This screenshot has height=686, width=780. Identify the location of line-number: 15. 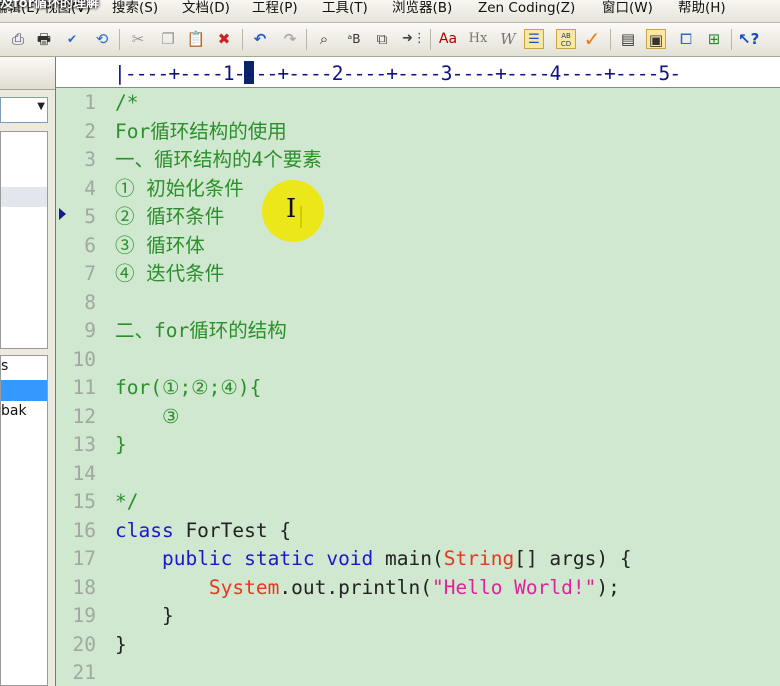
(84, 501).